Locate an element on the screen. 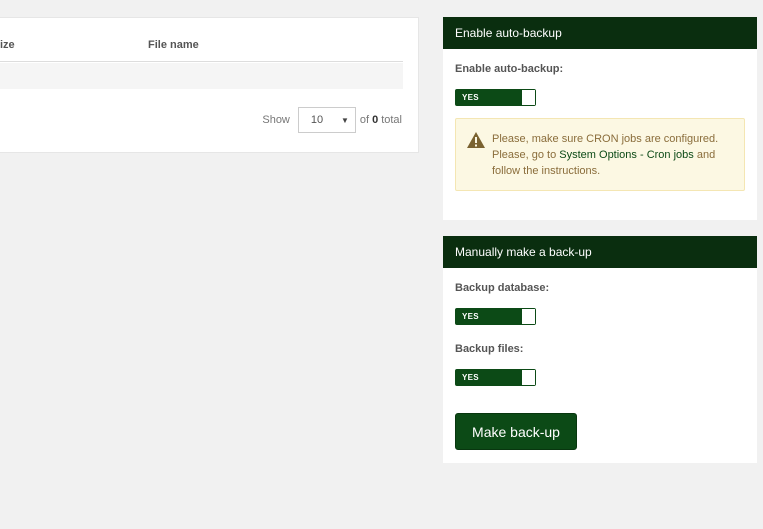 The image size is (763, 529). warning-line-2-suffix: and is located at coordinates (706, 155).